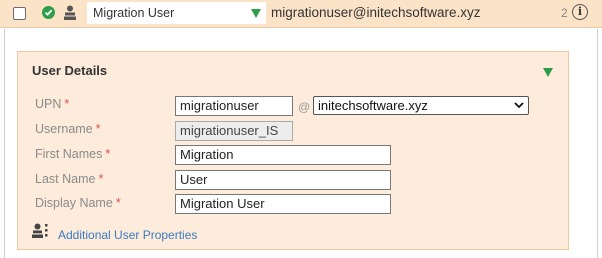  What do you see at coordinates (70, 70) in the screenshot?
I see `section-title: User Details` at bounding box center [70, 70].